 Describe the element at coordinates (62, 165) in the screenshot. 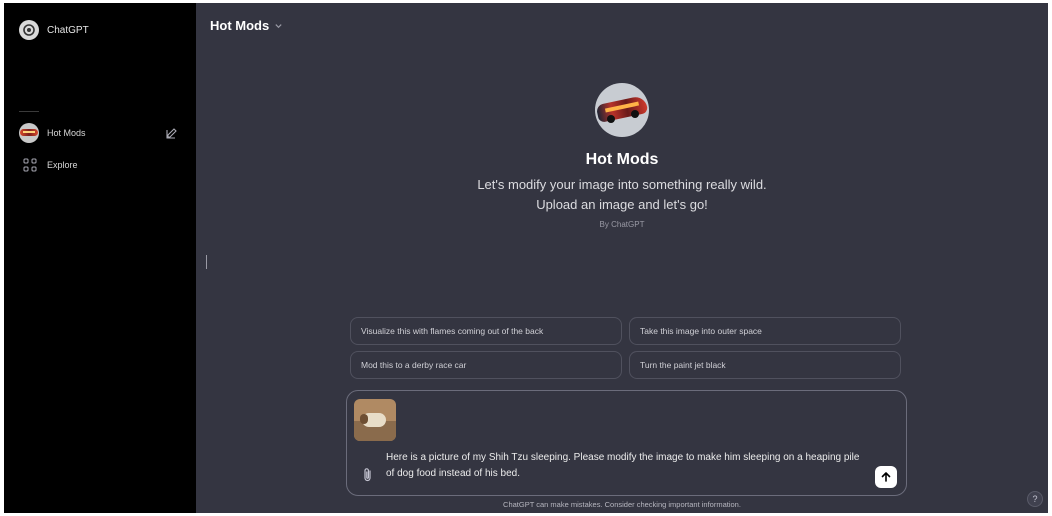

I see `sidebar-item-label: Explore` at that location.